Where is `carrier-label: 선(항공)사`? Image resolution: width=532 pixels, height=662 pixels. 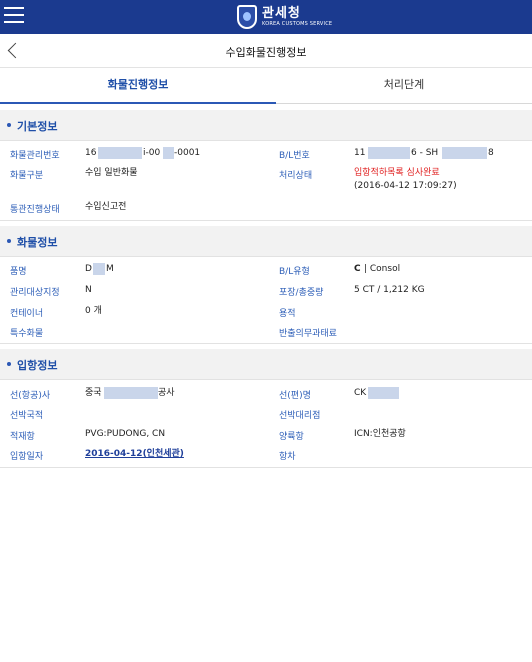
carrier-label: 선(항공)사 is located at coordinates (30, 396).